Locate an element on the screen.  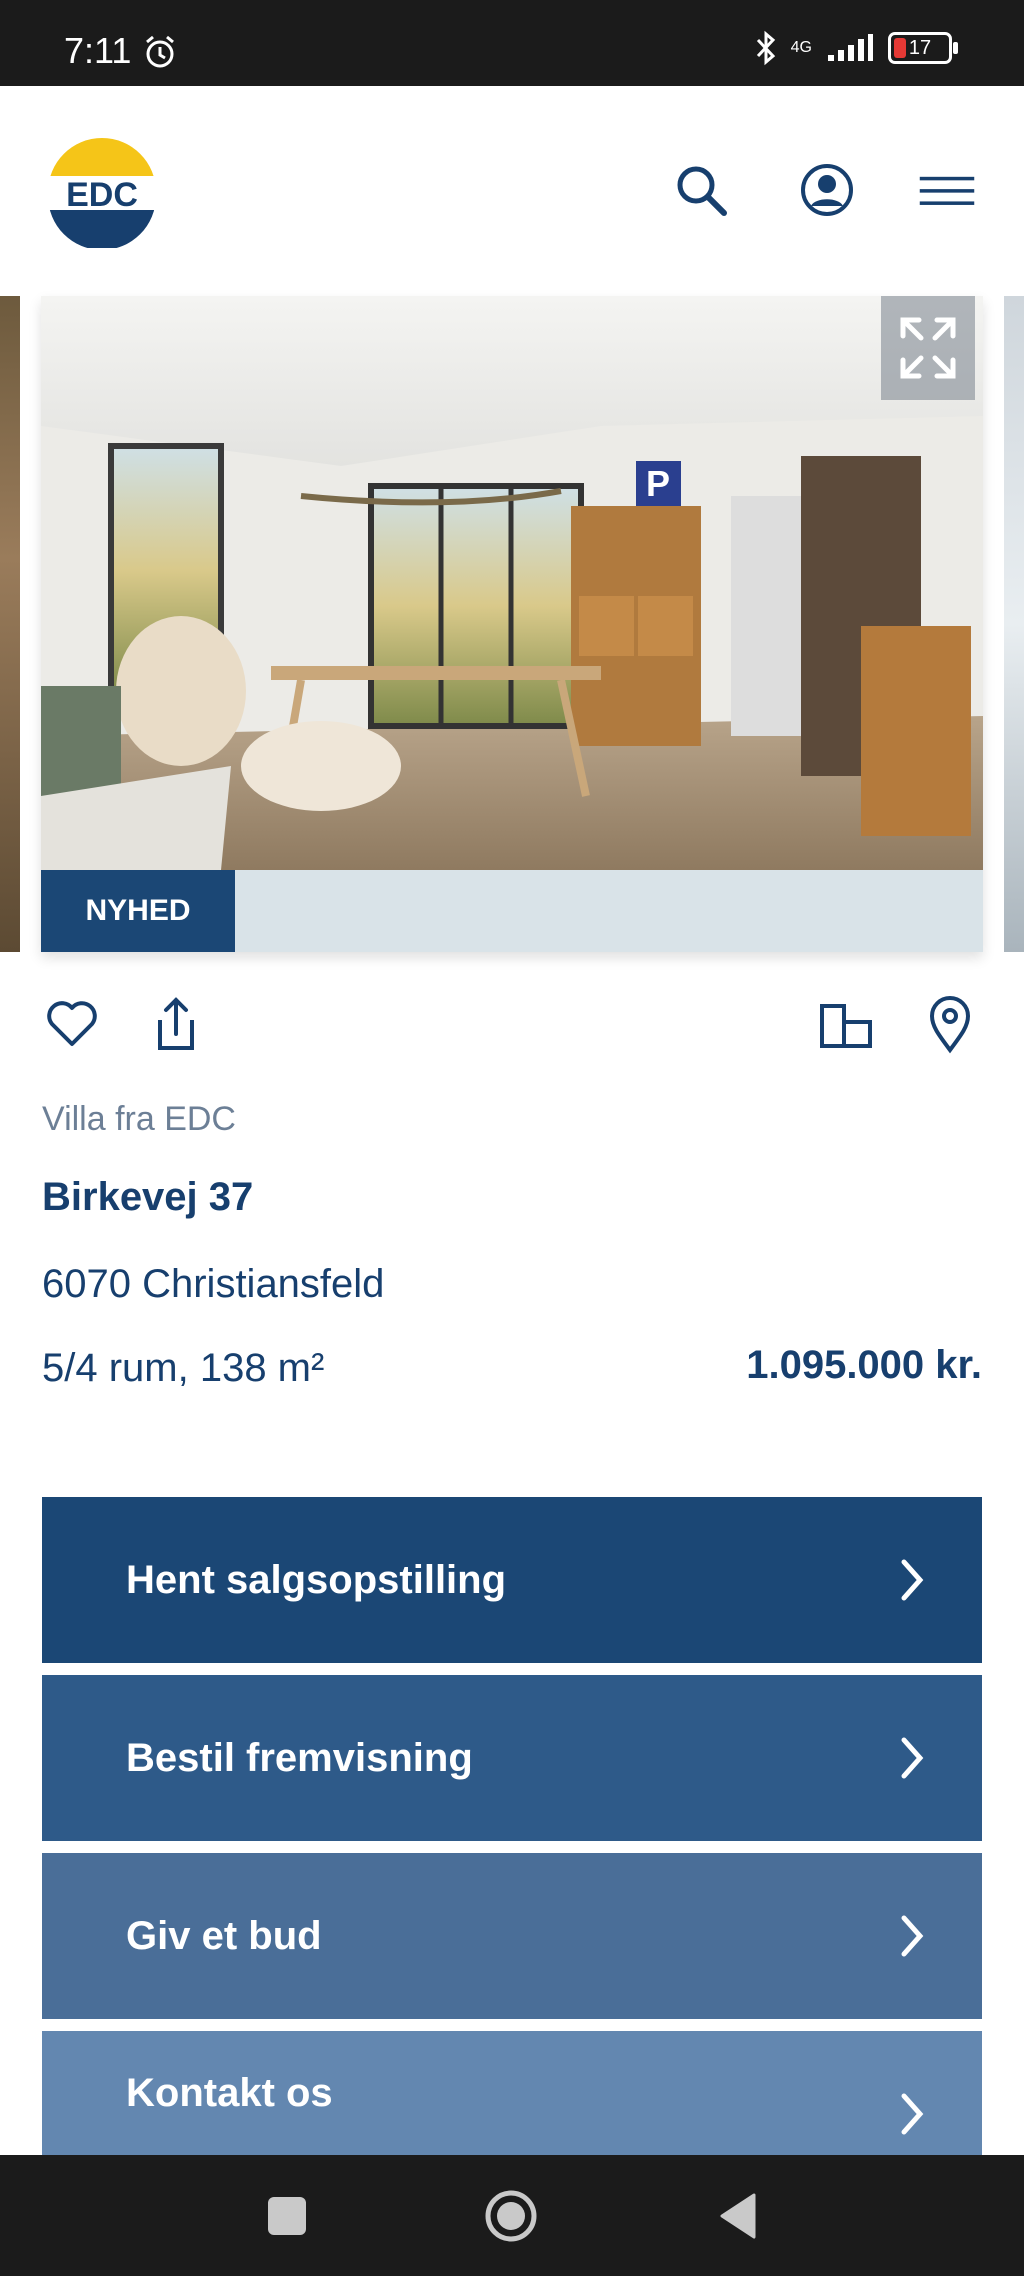
hamburger-menu-icon is located at coordinates (947, 190).